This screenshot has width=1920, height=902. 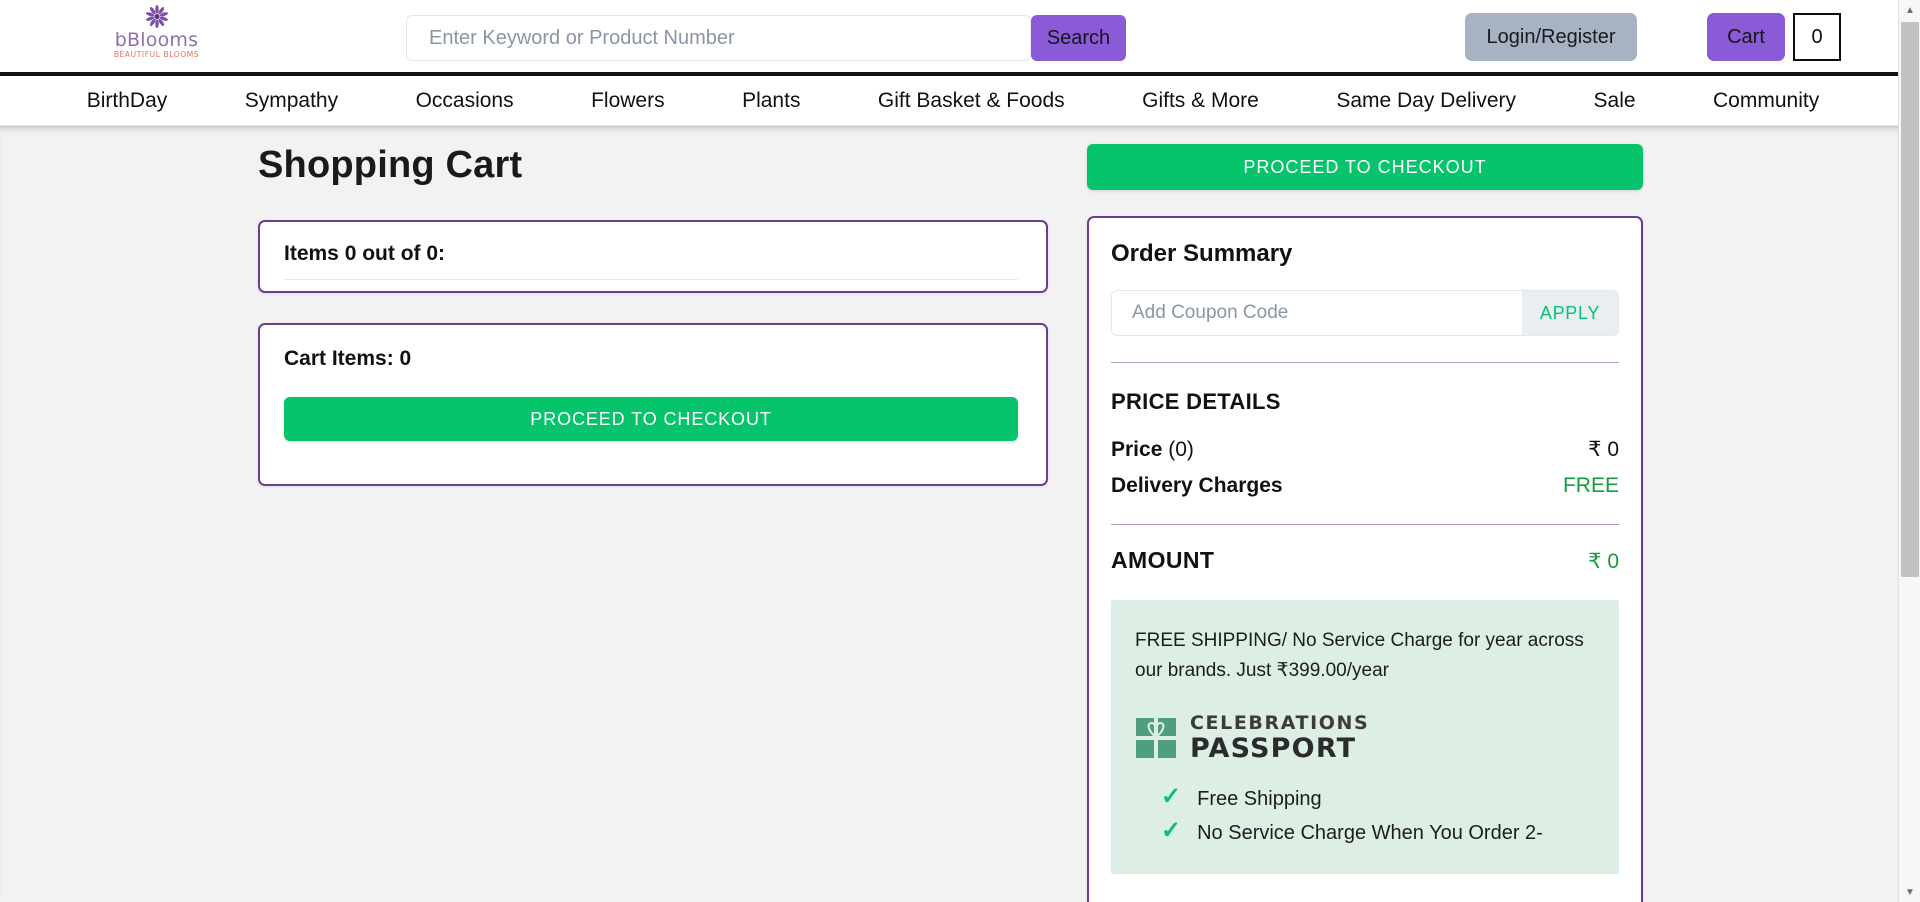 What do you see at coordinates (1156, 737) in the screenshot?
I see `gift-box-icon` at bounding box center [1156, 737].